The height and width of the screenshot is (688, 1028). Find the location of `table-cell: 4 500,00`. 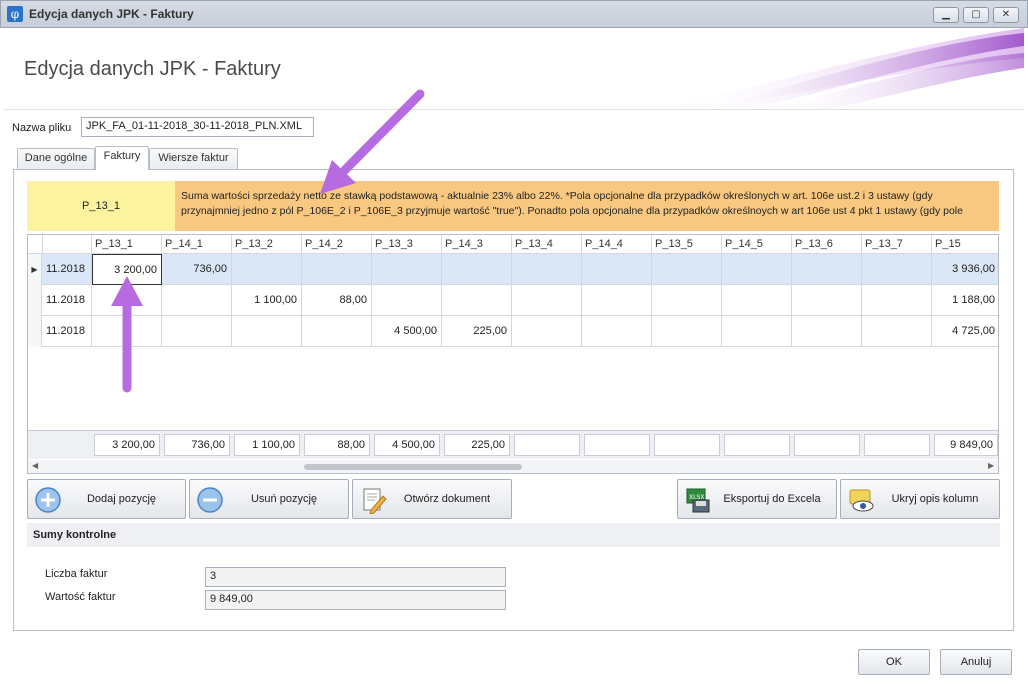

table-cell: 4 500,00 is located at coordinates (407, 331).